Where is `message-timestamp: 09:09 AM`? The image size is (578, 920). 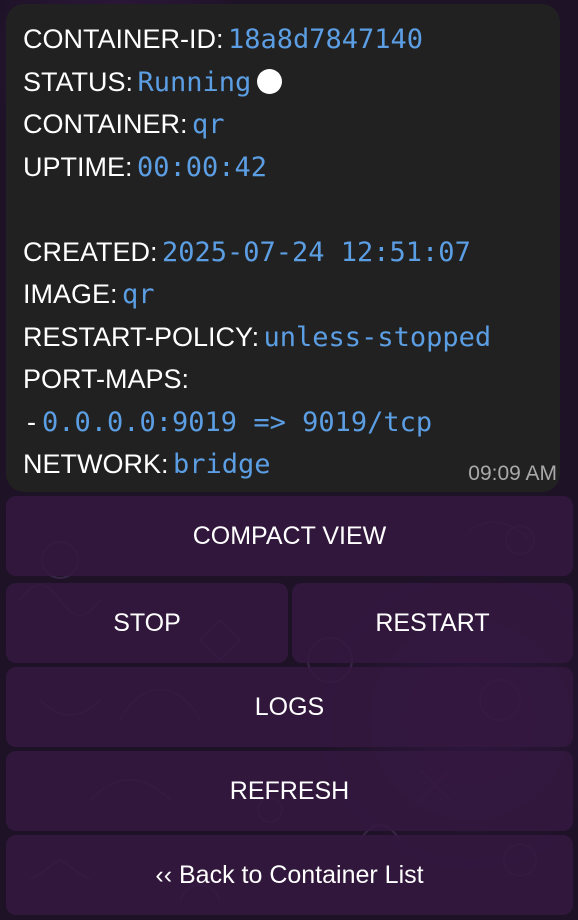
message-timestamp: 09:09 AM is located at coordinates (512, 473).